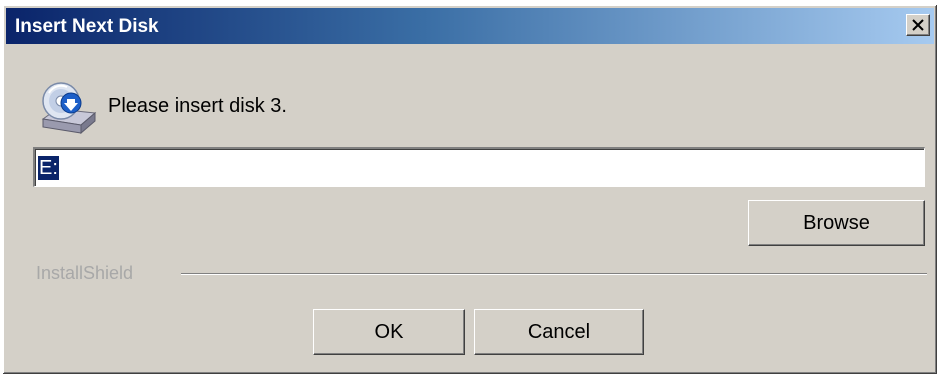  I want to click on close-icon, so click(918, 25).